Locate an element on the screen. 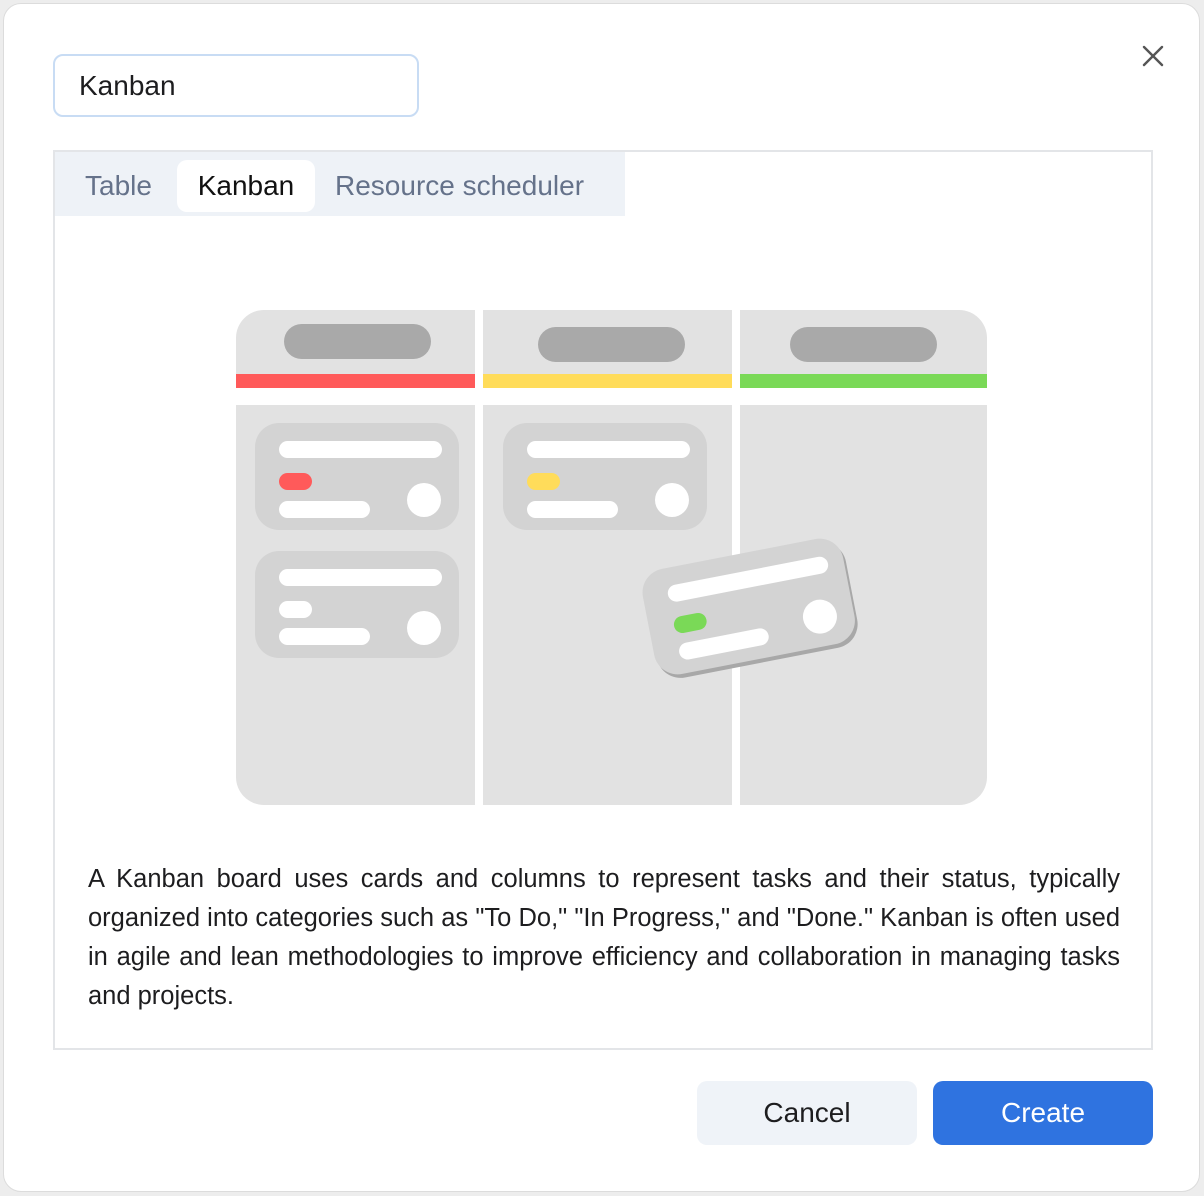 The image size is (1204, 1196). column-todo-bar is located at coordinates (355, 381).